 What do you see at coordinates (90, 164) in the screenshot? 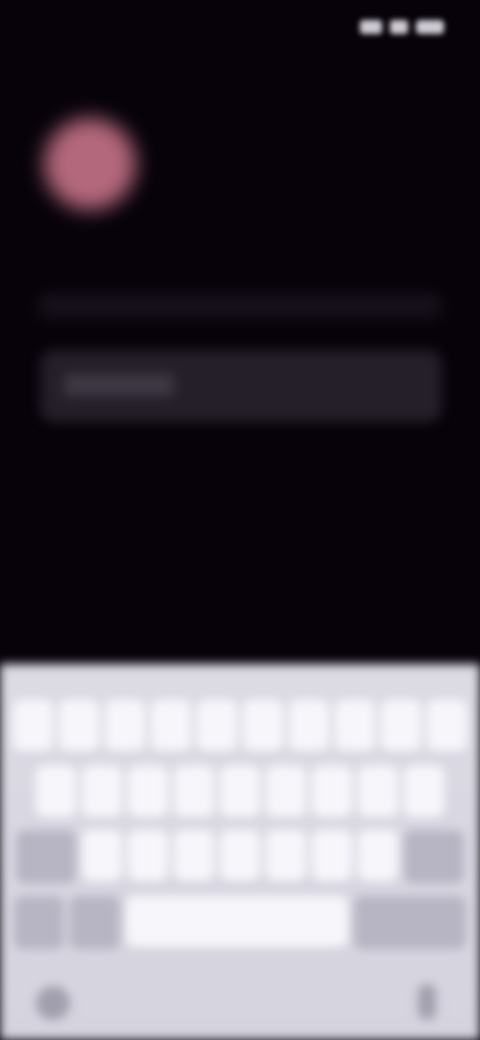
I see `avatar` at bounding box center [90, 164].